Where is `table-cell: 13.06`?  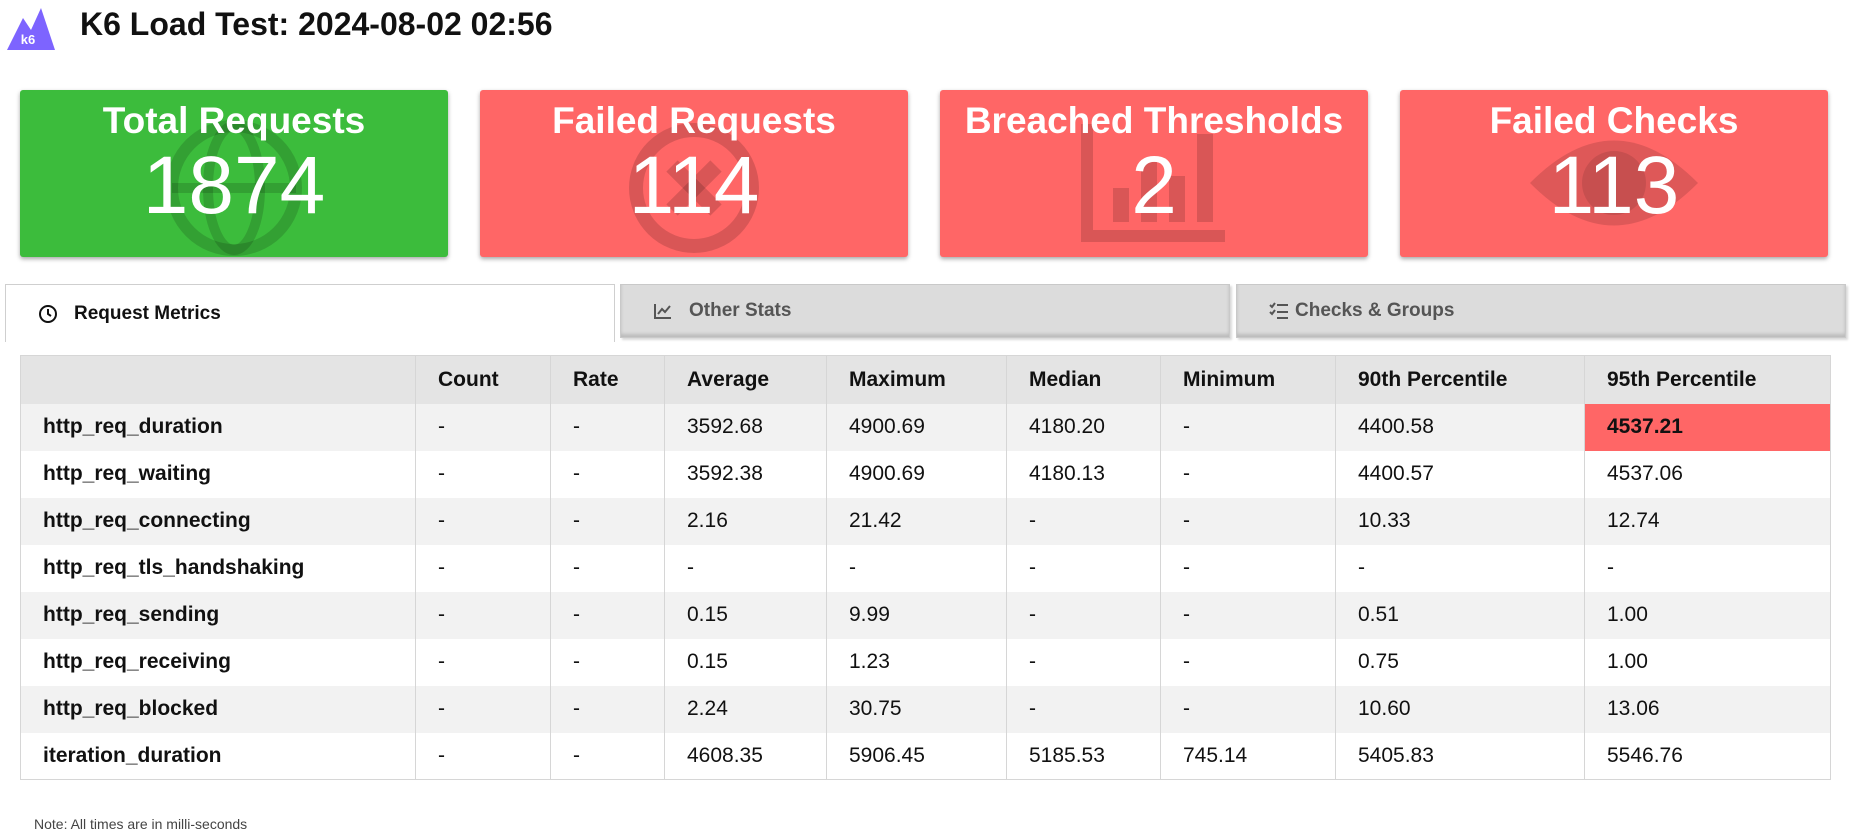
table-cell: 13.06 is located at coordinates (1707, 709).